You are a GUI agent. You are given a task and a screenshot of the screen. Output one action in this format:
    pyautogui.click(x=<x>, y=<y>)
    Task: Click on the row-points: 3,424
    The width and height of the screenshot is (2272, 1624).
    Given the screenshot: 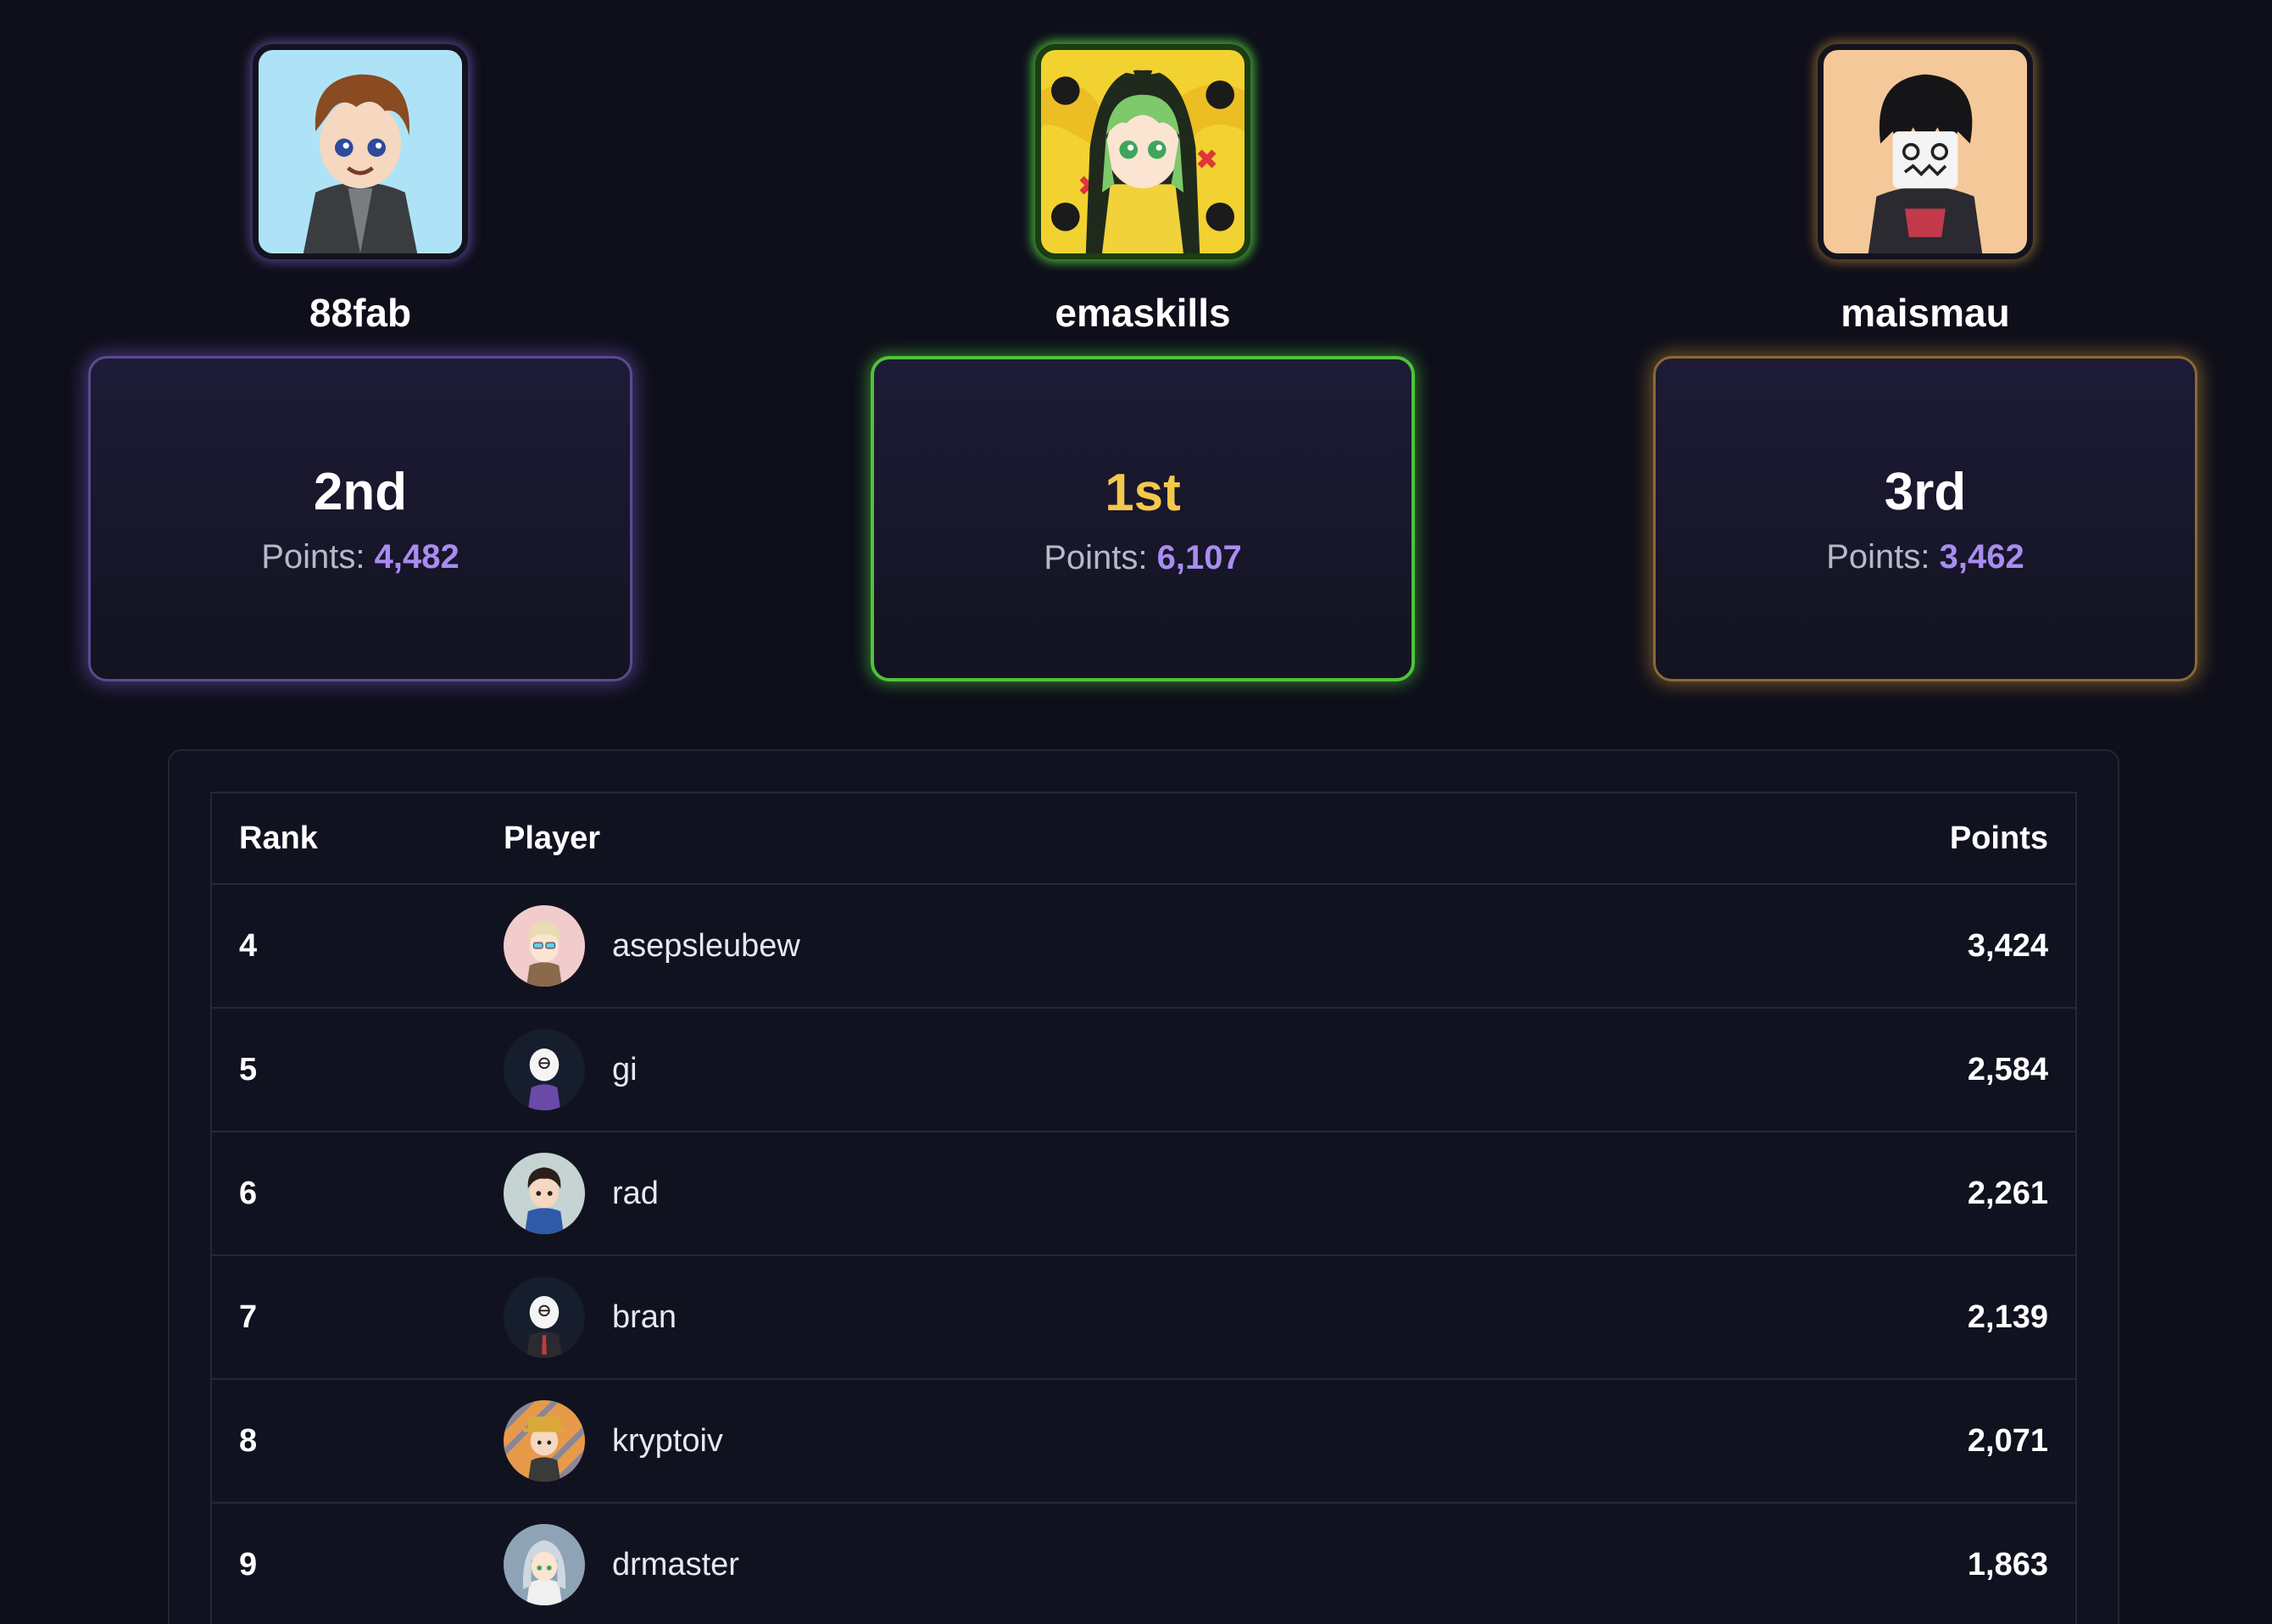 What is the action you would take?
    pyautogui.click(x=2008, y=945)
    